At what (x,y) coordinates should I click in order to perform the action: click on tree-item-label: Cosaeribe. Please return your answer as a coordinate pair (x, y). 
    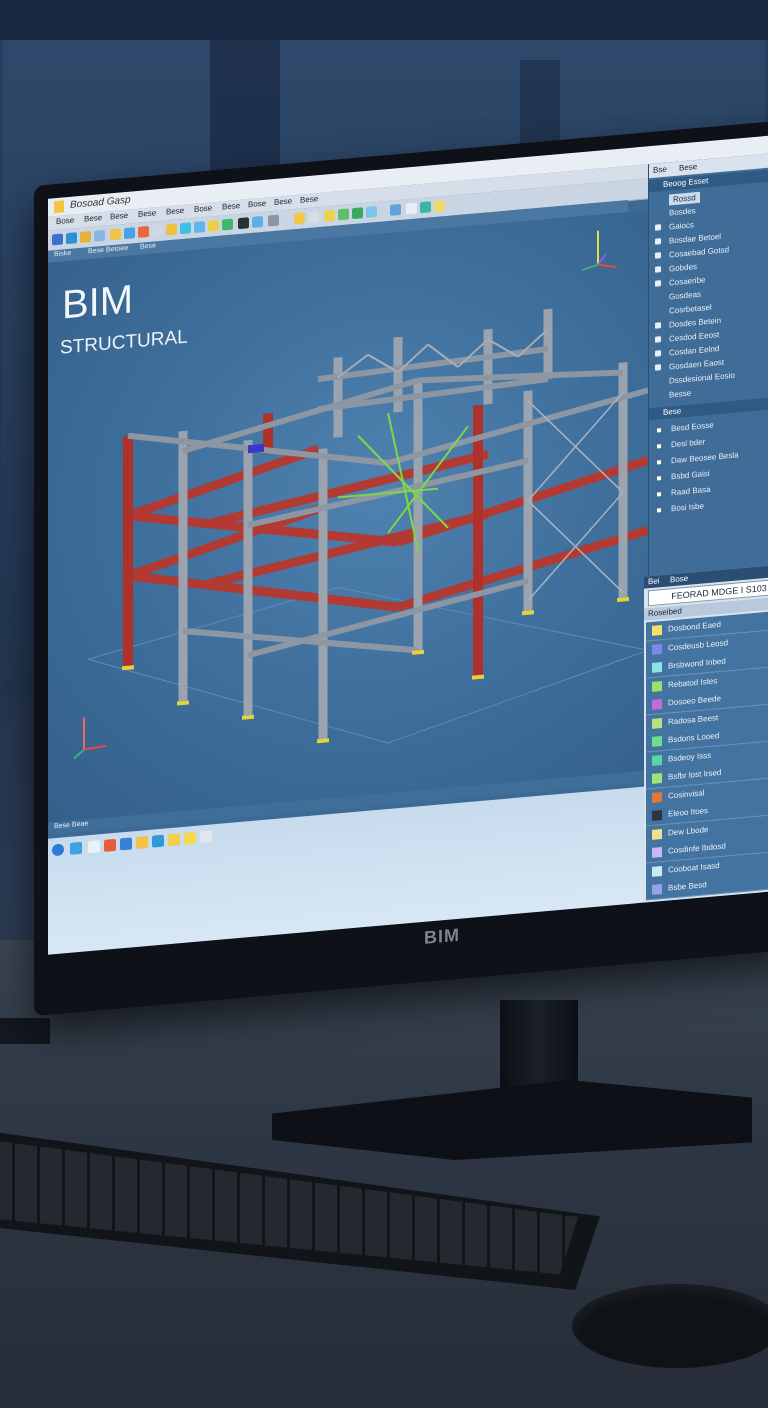
    Looking at the image, I should click on (687, 281).